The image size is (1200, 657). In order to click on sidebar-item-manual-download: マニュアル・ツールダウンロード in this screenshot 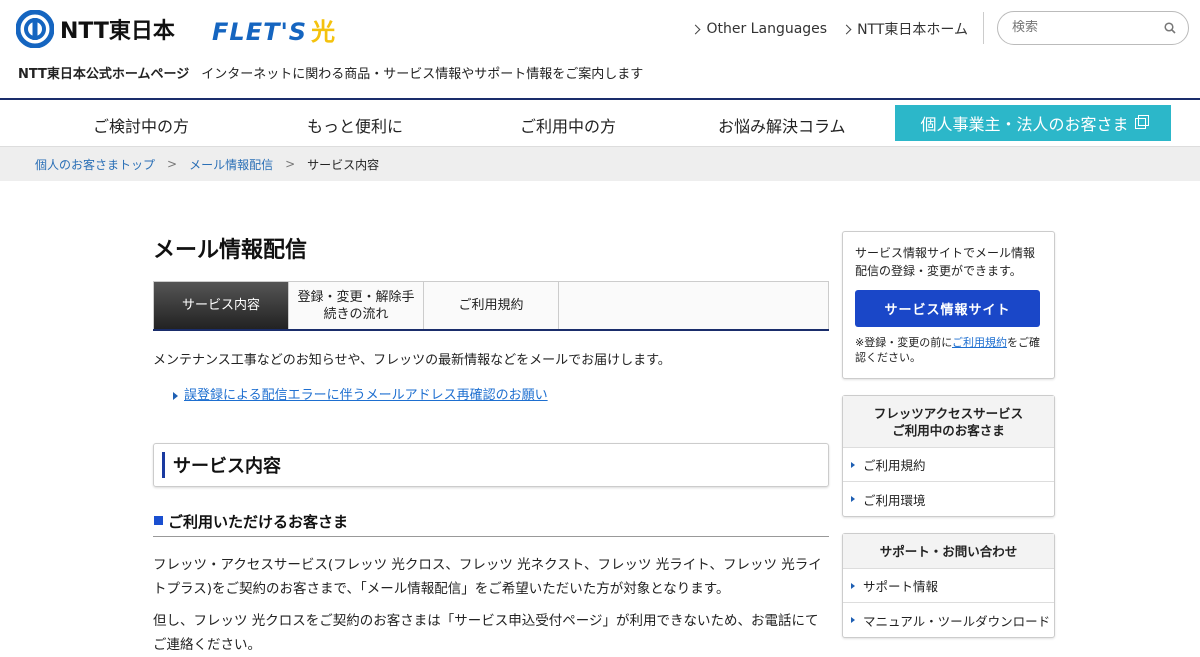, I will do `click(948, 620)`.